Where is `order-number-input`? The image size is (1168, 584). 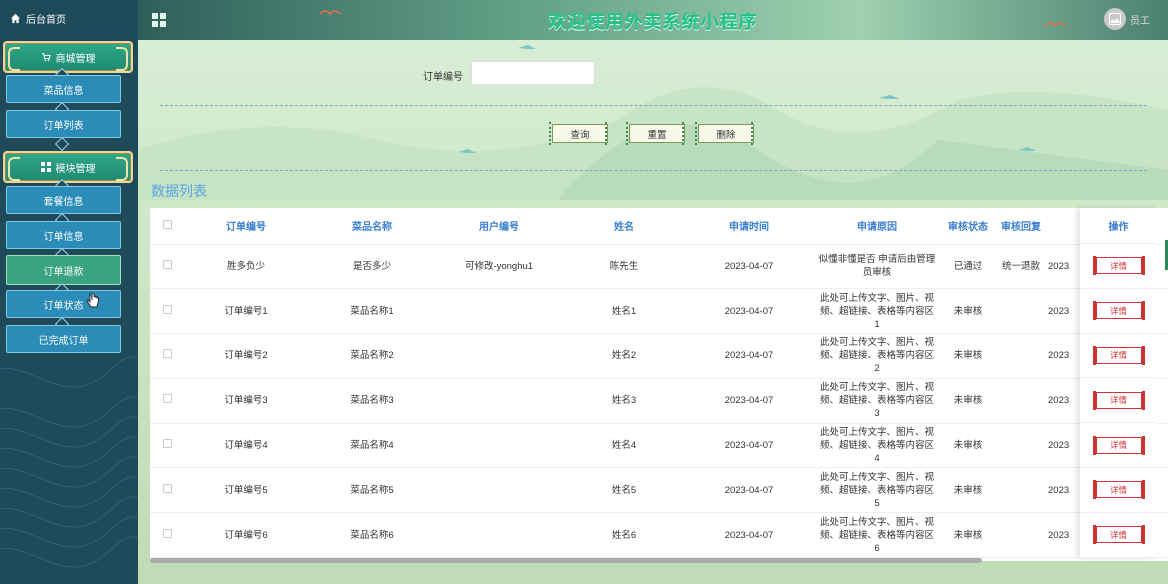 order-number-input is located at coordinates (533, 73).